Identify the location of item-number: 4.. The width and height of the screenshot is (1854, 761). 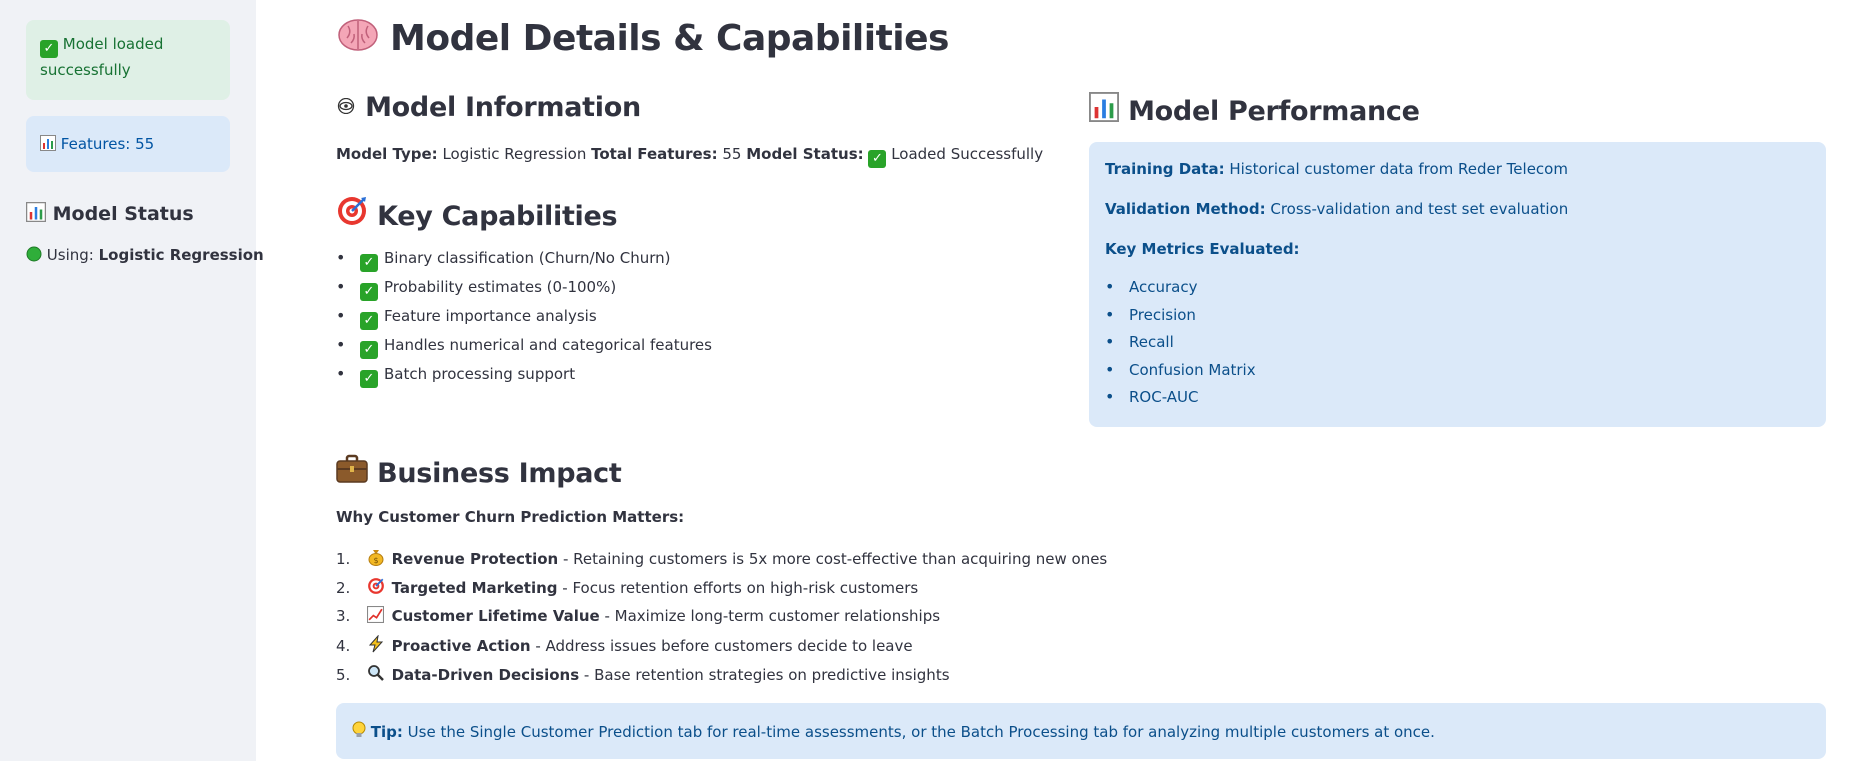
(343, 646).